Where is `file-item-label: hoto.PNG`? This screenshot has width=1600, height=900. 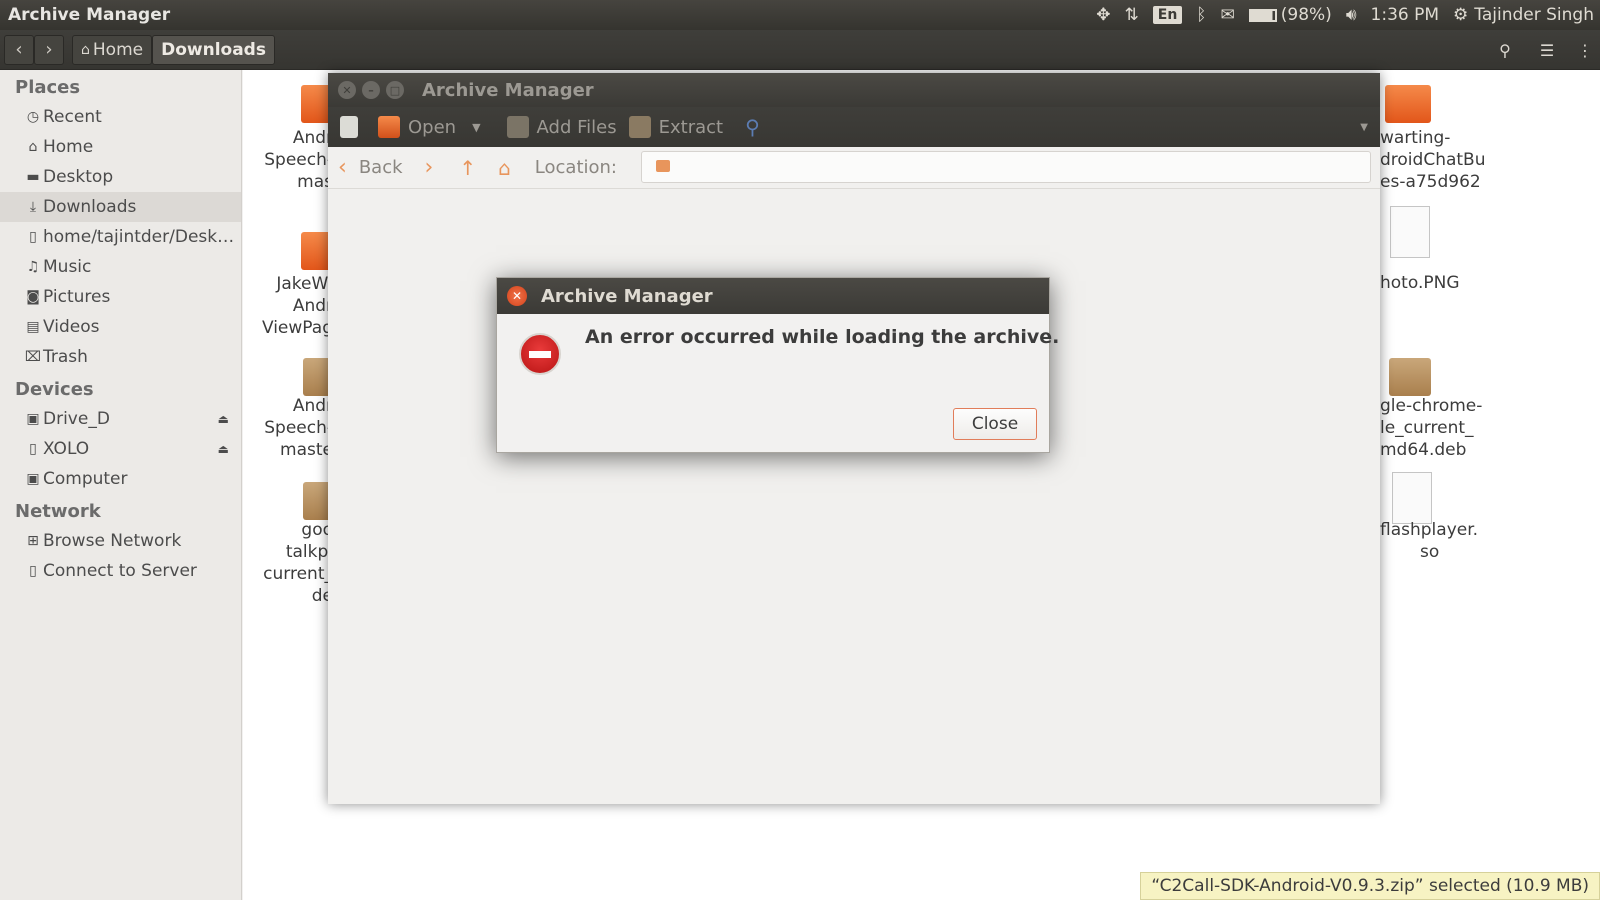
file-item-label: hoto.PNG is located at coordinates (1445, 283).